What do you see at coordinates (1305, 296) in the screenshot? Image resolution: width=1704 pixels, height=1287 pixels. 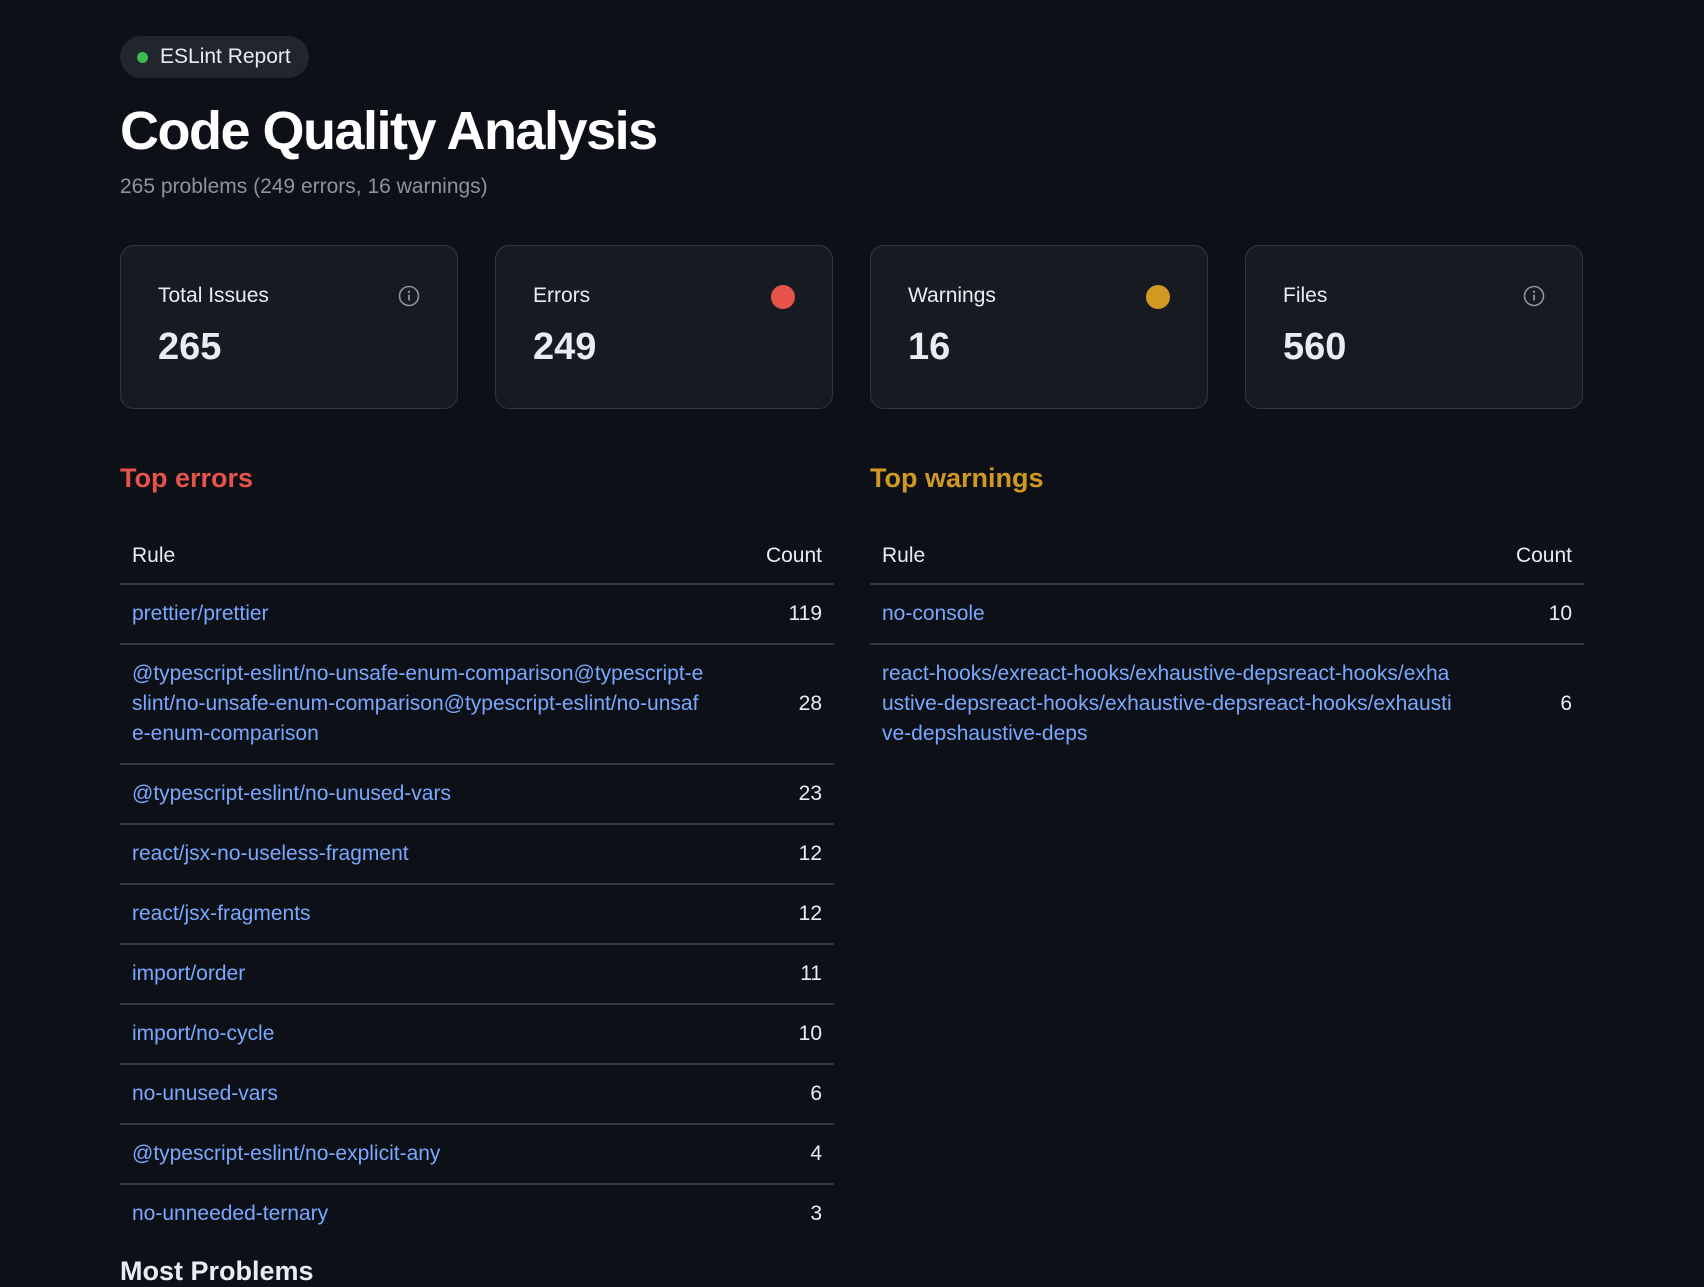 I see `card-label: Files` at bounding box center [1305, 296].